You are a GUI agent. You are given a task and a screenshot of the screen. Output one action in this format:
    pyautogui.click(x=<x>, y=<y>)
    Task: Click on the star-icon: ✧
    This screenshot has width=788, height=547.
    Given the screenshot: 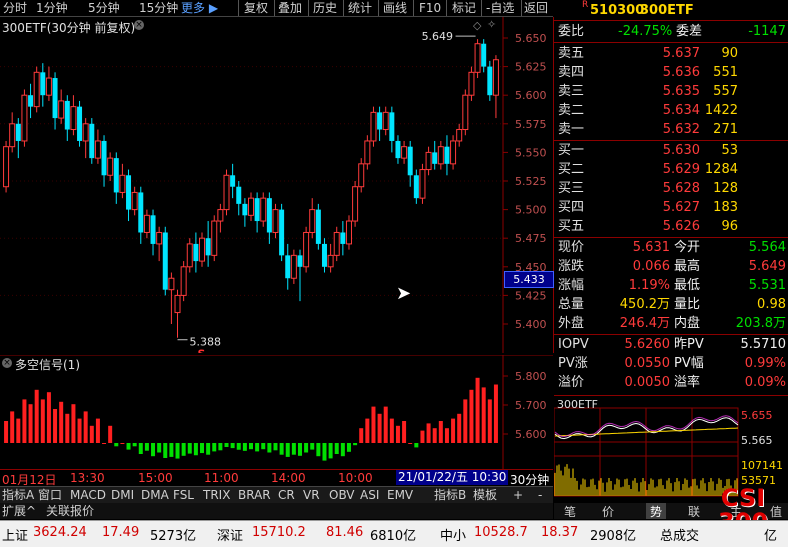 What is the action you would take?
    pyautogui.click(x=491, y=24)
    